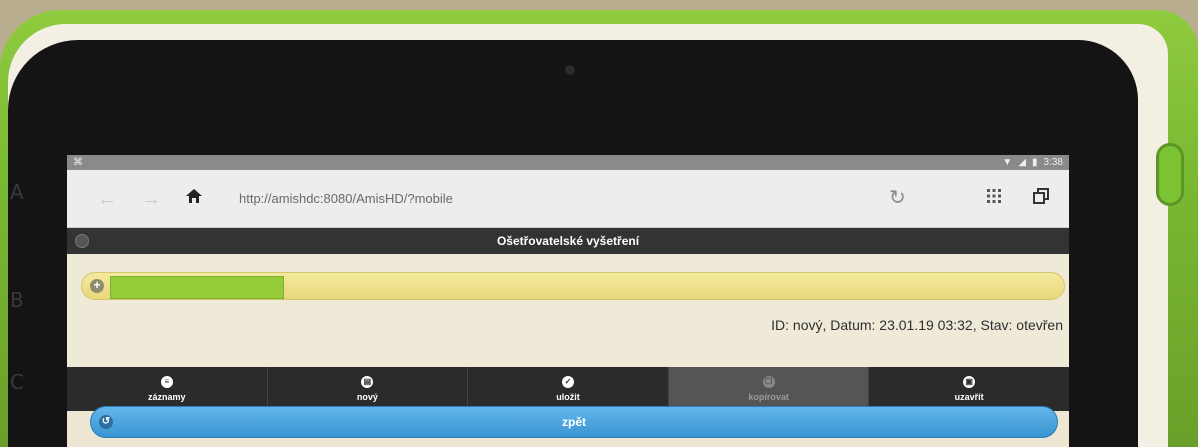  I want to click on apps-grid-icon, so click(994, 198).